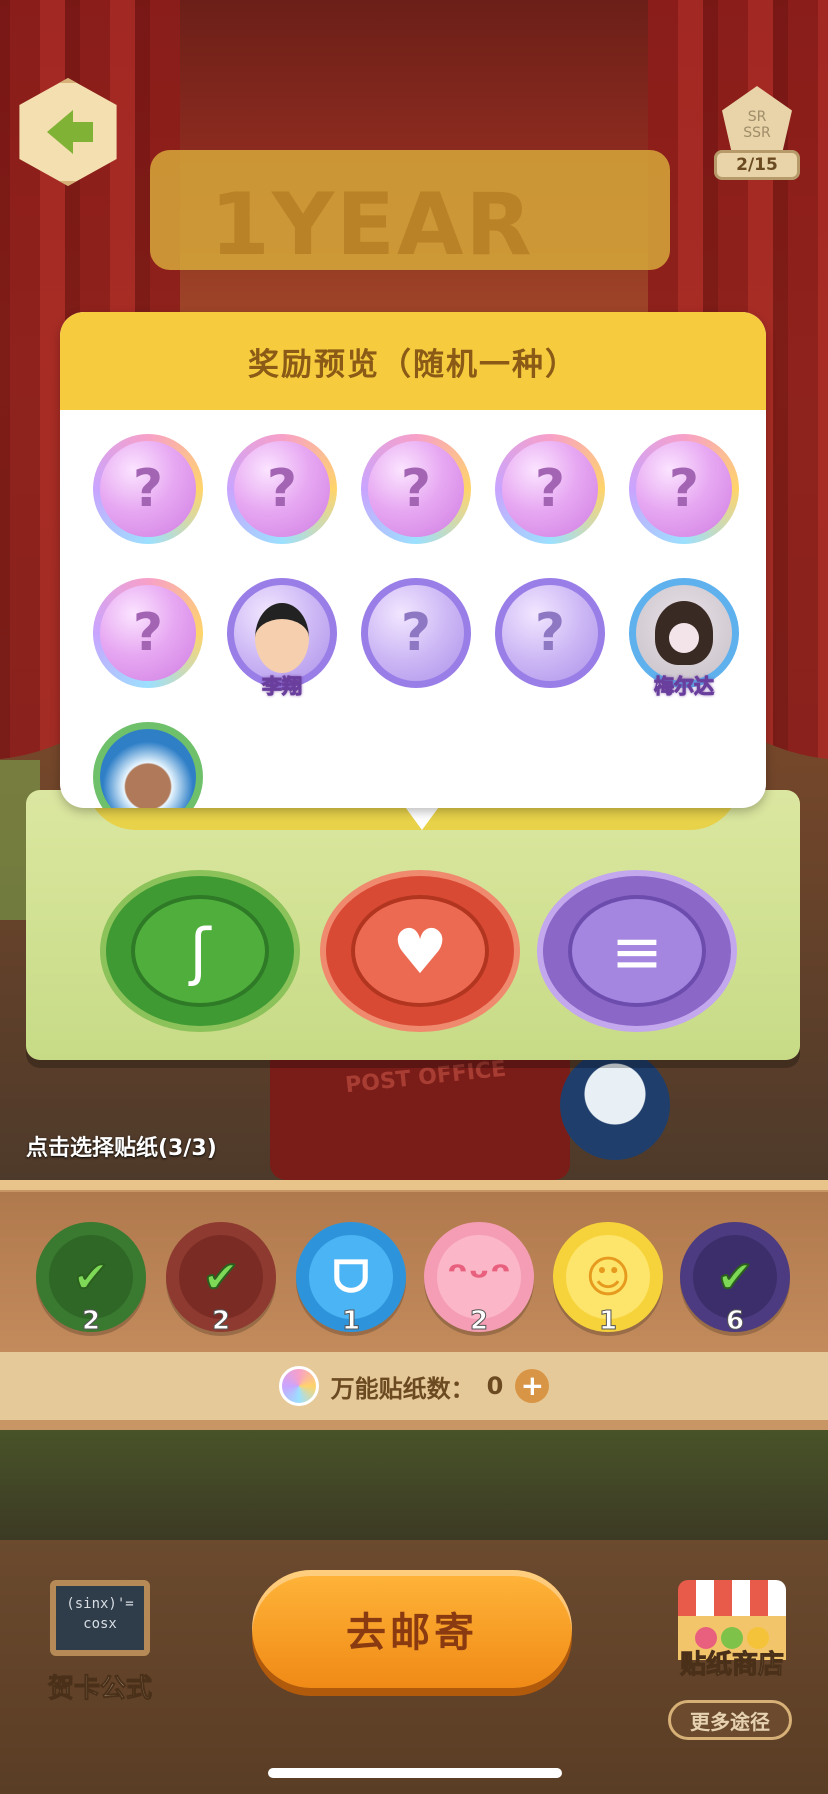  What do you see at coordinates (684, 686) in the screenshot?
I see `reward-name-meierda: 梅尔达` at bounding box center [684, 686].